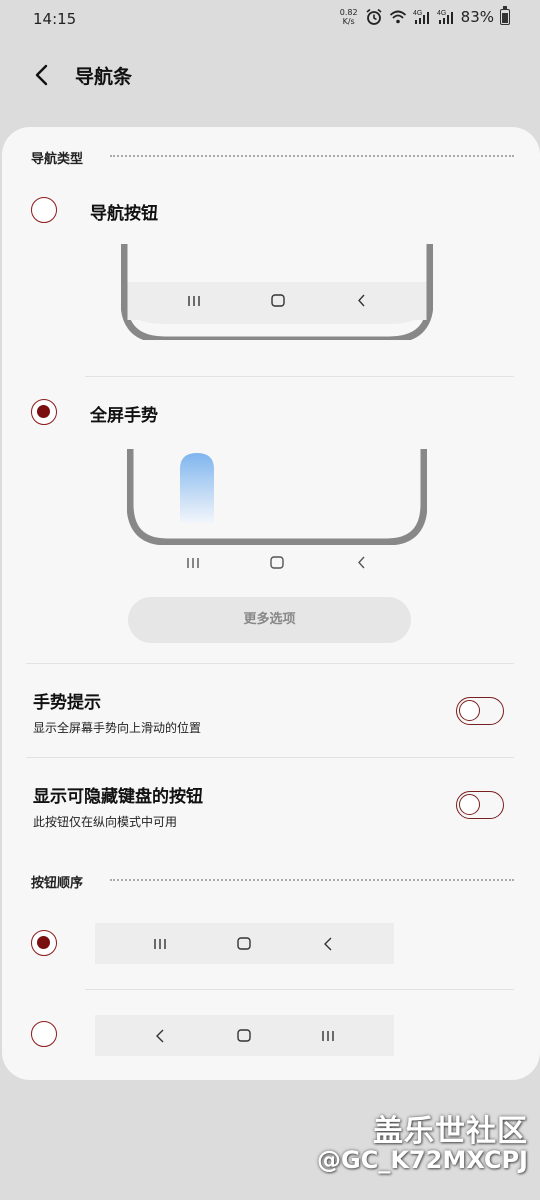 This screenshot has height=1200, width=540. I want to click on setting-divider, so click(270, 757).